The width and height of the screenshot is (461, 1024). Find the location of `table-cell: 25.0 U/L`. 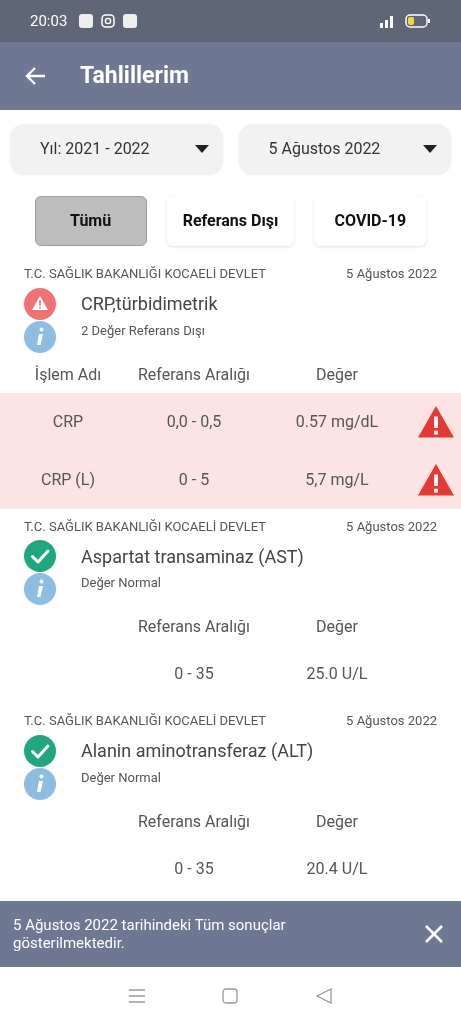

table-cell: 25.0 U/L is located at coordinates (337, 673).